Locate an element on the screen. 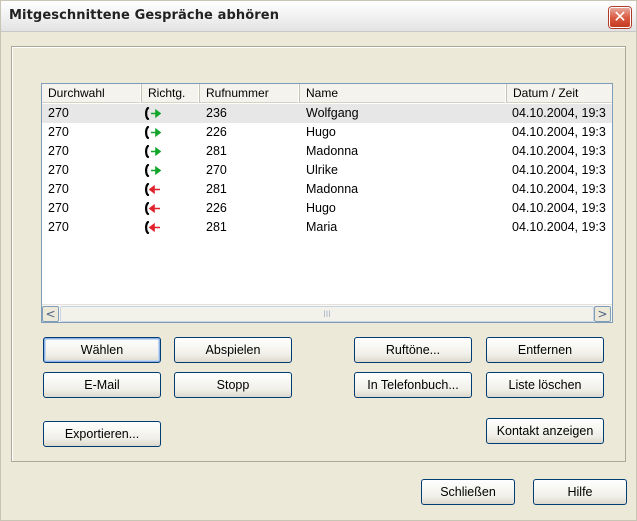  abspielen-button: Abspielen is located at coordinates (233, 350).